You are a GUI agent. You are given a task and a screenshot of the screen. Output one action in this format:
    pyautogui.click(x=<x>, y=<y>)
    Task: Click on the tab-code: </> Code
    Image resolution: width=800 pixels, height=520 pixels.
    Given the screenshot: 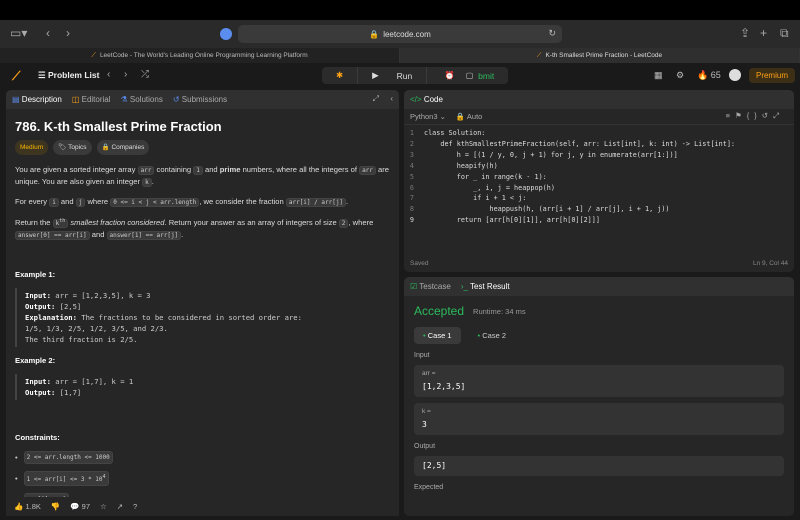 What is the action you would take?
    pyautogui.click(x=426, y=99)
    